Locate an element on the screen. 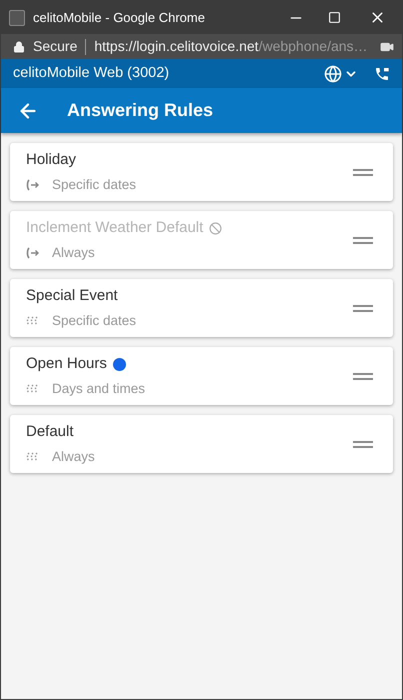  rule-card: Special Event Specific dates is located at coordinates (201, 308).